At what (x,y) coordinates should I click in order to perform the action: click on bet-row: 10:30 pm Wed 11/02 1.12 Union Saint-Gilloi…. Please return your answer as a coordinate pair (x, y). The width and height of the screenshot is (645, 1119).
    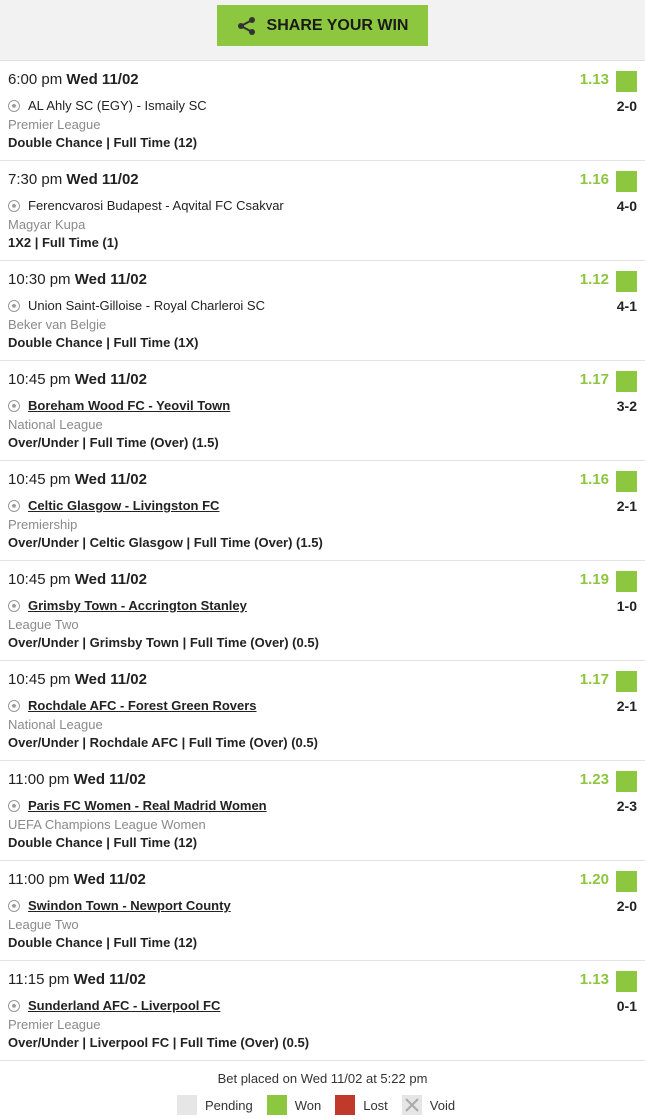
    Looking at the image, I should click on (322, 311).